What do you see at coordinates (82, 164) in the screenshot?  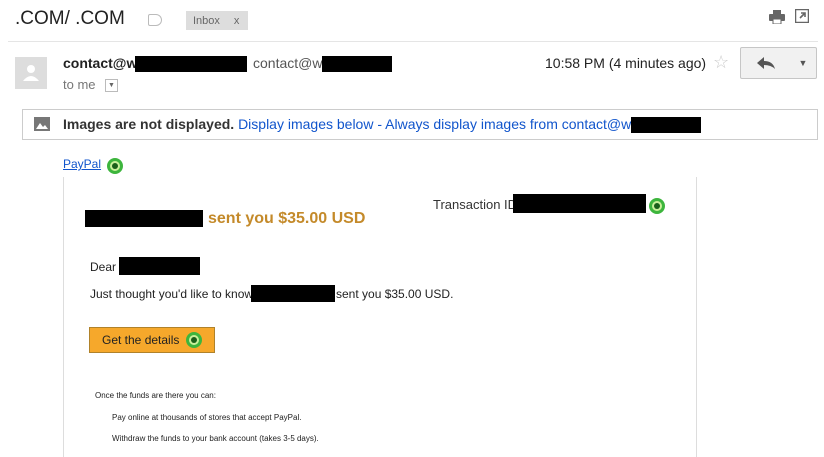 I see `paypal-brand-link: PayPal` at bounding box center [82, 164].